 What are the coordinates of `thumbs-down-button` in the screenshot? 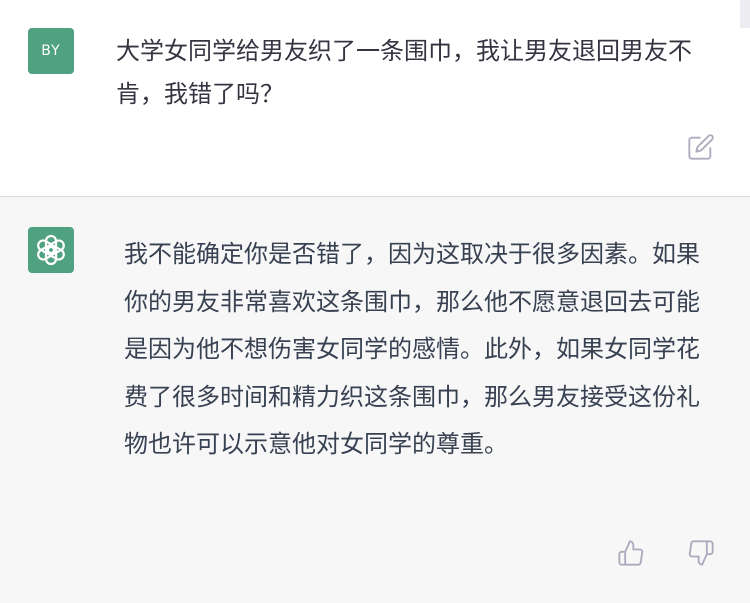 It's located at (701, 553).